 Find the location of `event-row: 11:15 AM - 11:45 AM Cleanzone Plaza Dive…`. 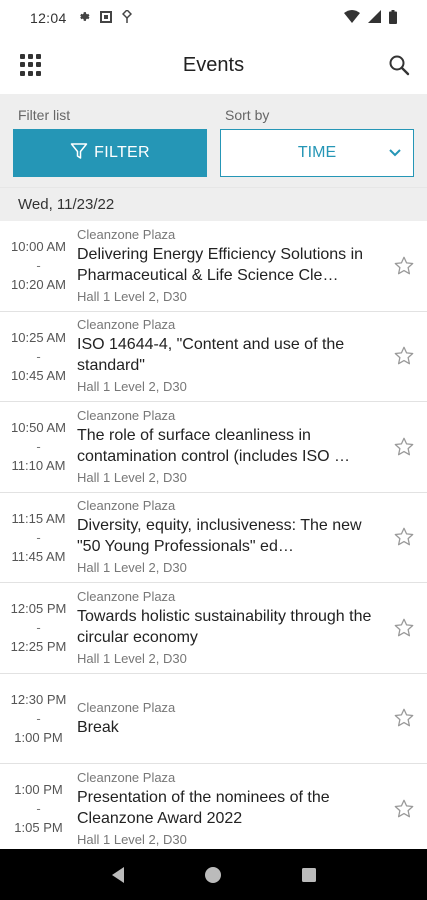

event-row: 11:15 AM - 11:45 AM Cleanzone Plaza Dive… is located at coordinates (213, 537).